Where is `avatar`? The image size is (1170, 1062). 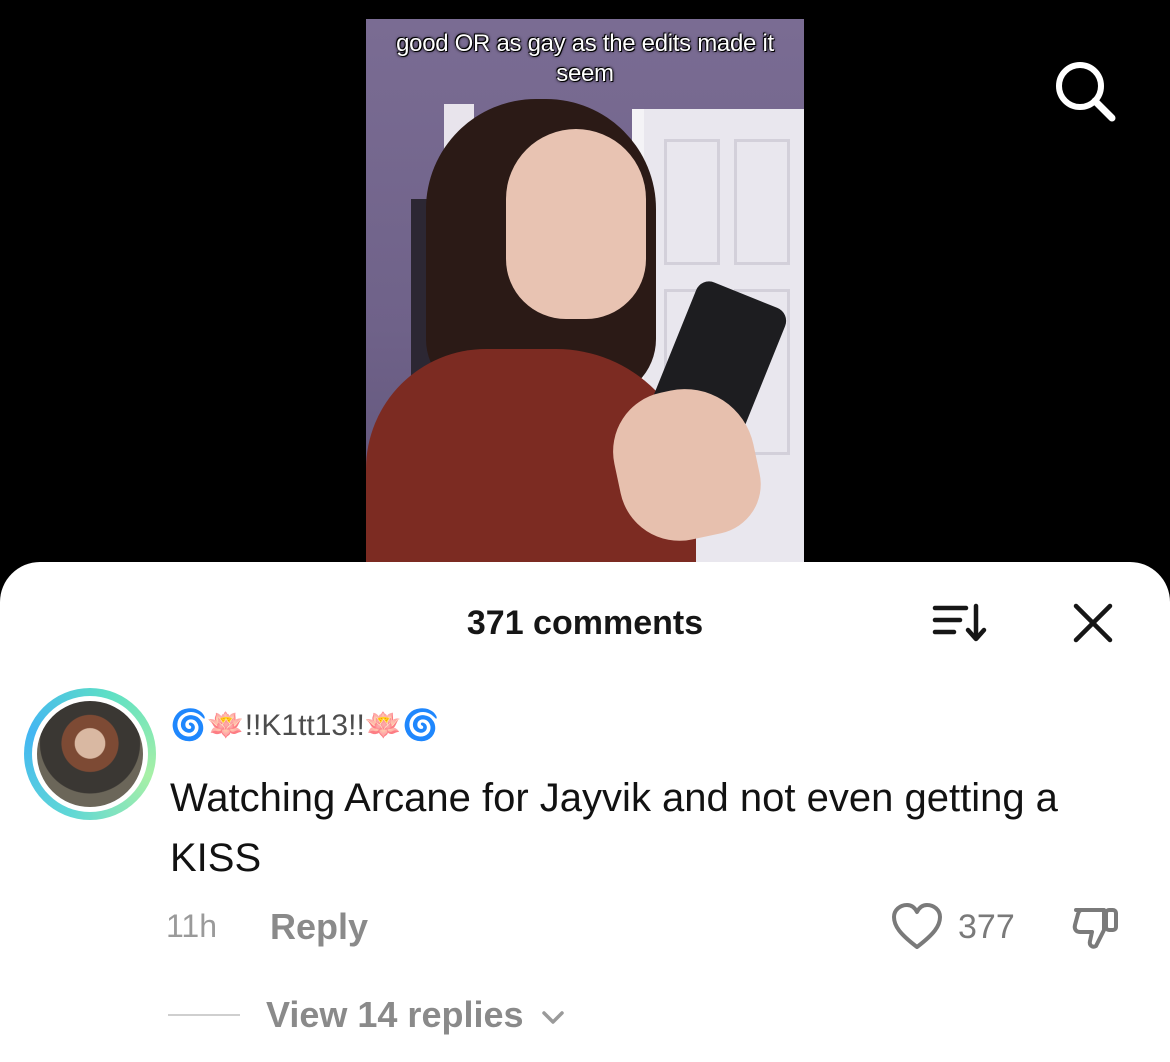
avatar is located at coordinates (90, 754).